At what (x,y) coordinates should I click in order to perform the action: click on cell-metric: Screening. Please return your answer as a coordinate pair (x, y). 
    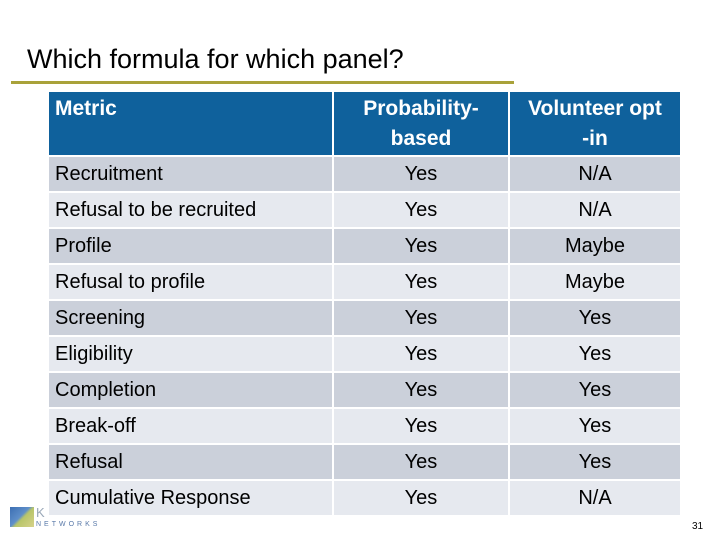
    Looking at the image, I should click on (190, 318).